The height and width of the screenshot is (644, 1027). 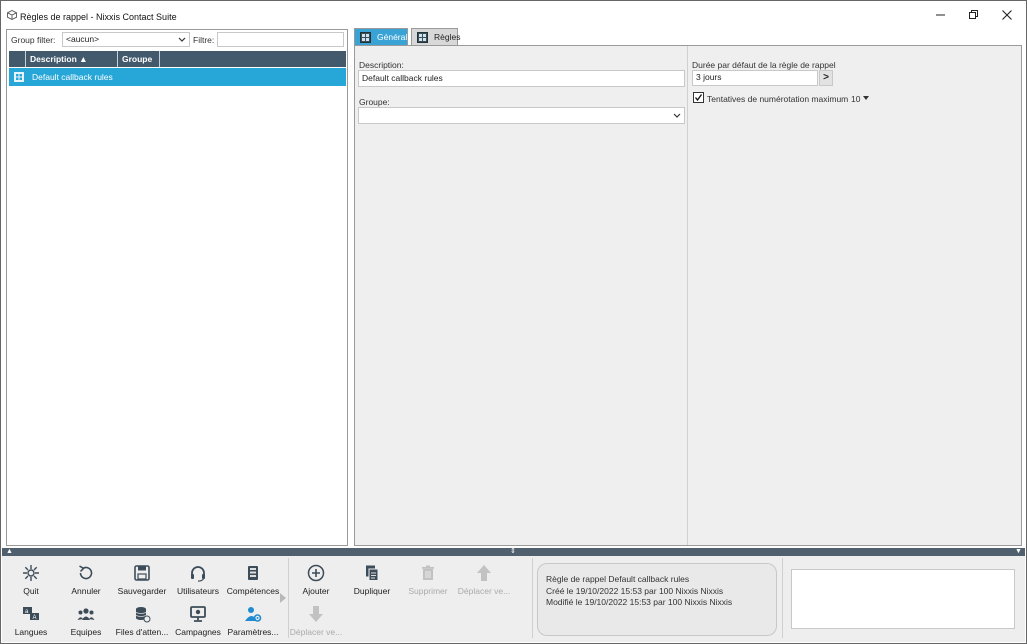 I want to click on minimize-button, so click(x=941, y=15).